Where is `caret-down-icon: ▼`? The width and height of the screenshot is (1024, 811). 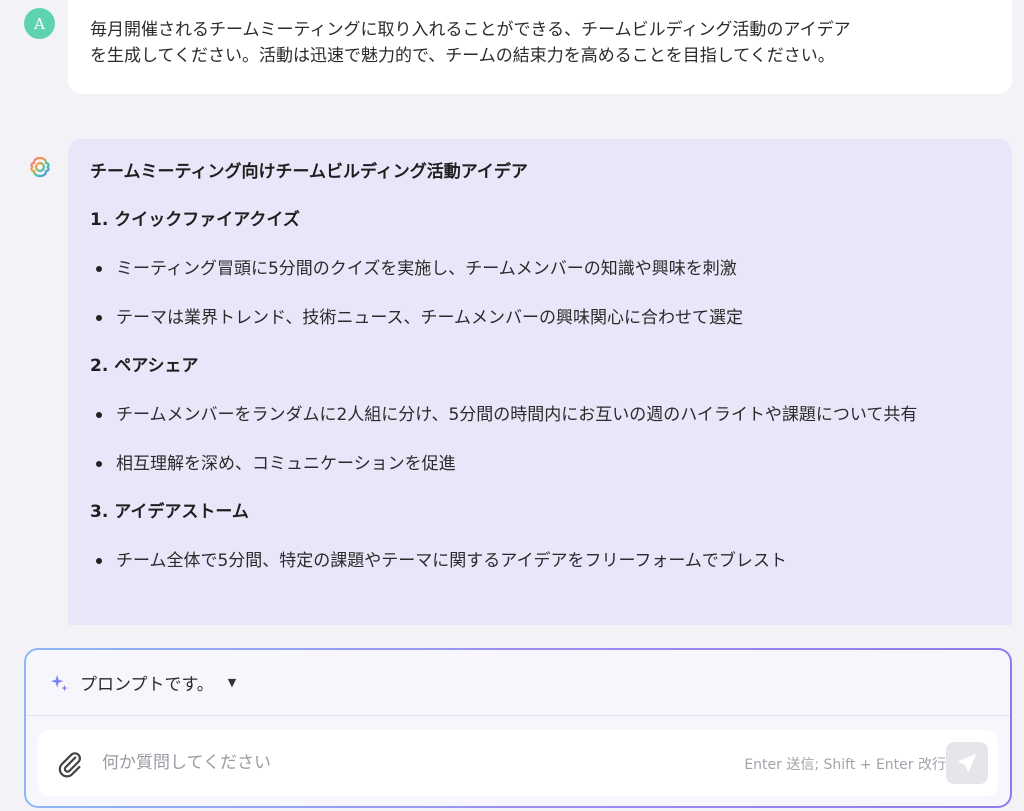 caret-down-icon: ▼ is located at coordinates (232, 682).